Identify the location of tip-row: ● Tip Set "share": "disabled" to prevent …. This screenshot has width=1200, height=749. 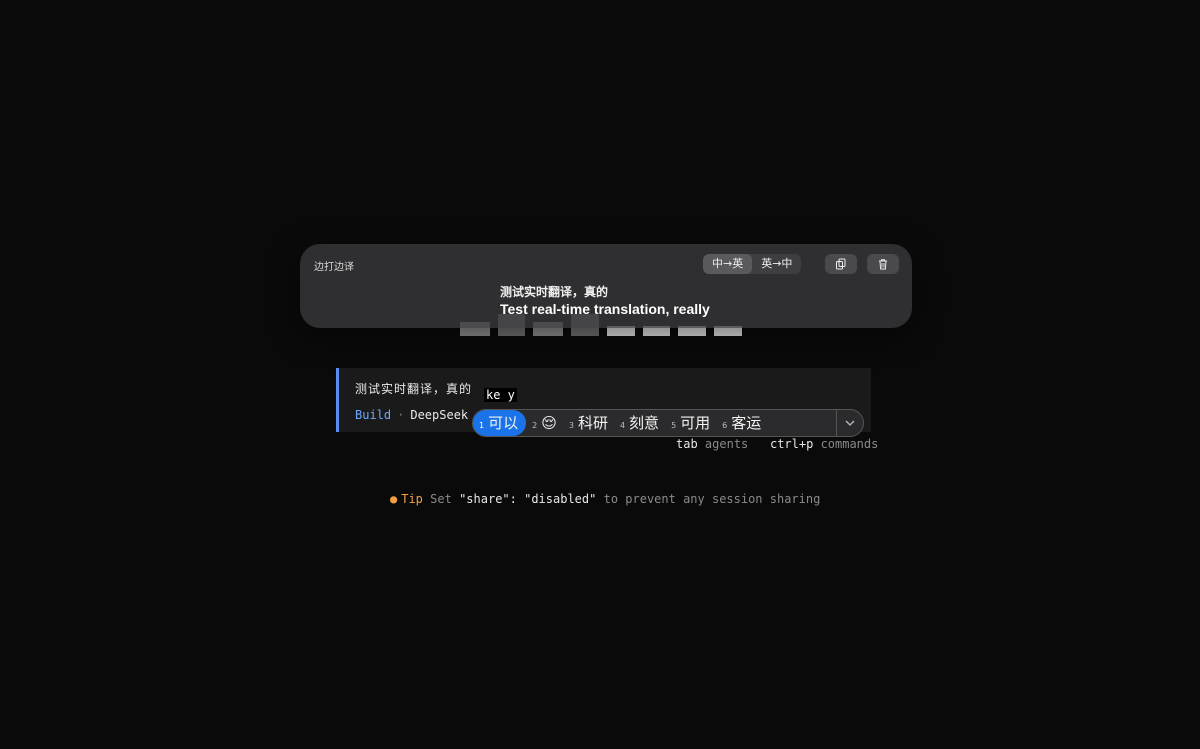
(605, 499).